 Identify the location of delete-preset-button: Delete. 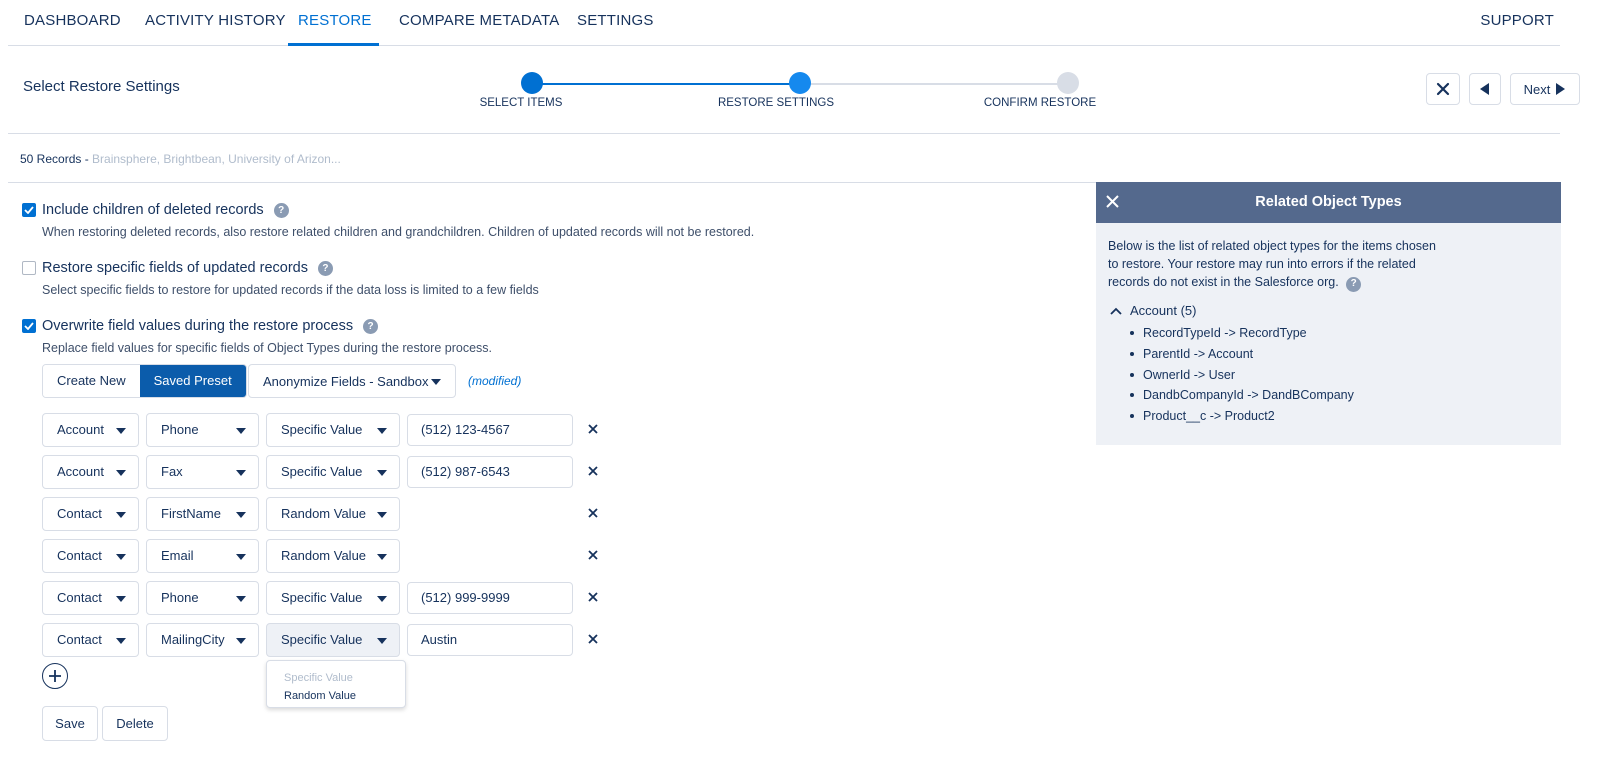
(135, 723).